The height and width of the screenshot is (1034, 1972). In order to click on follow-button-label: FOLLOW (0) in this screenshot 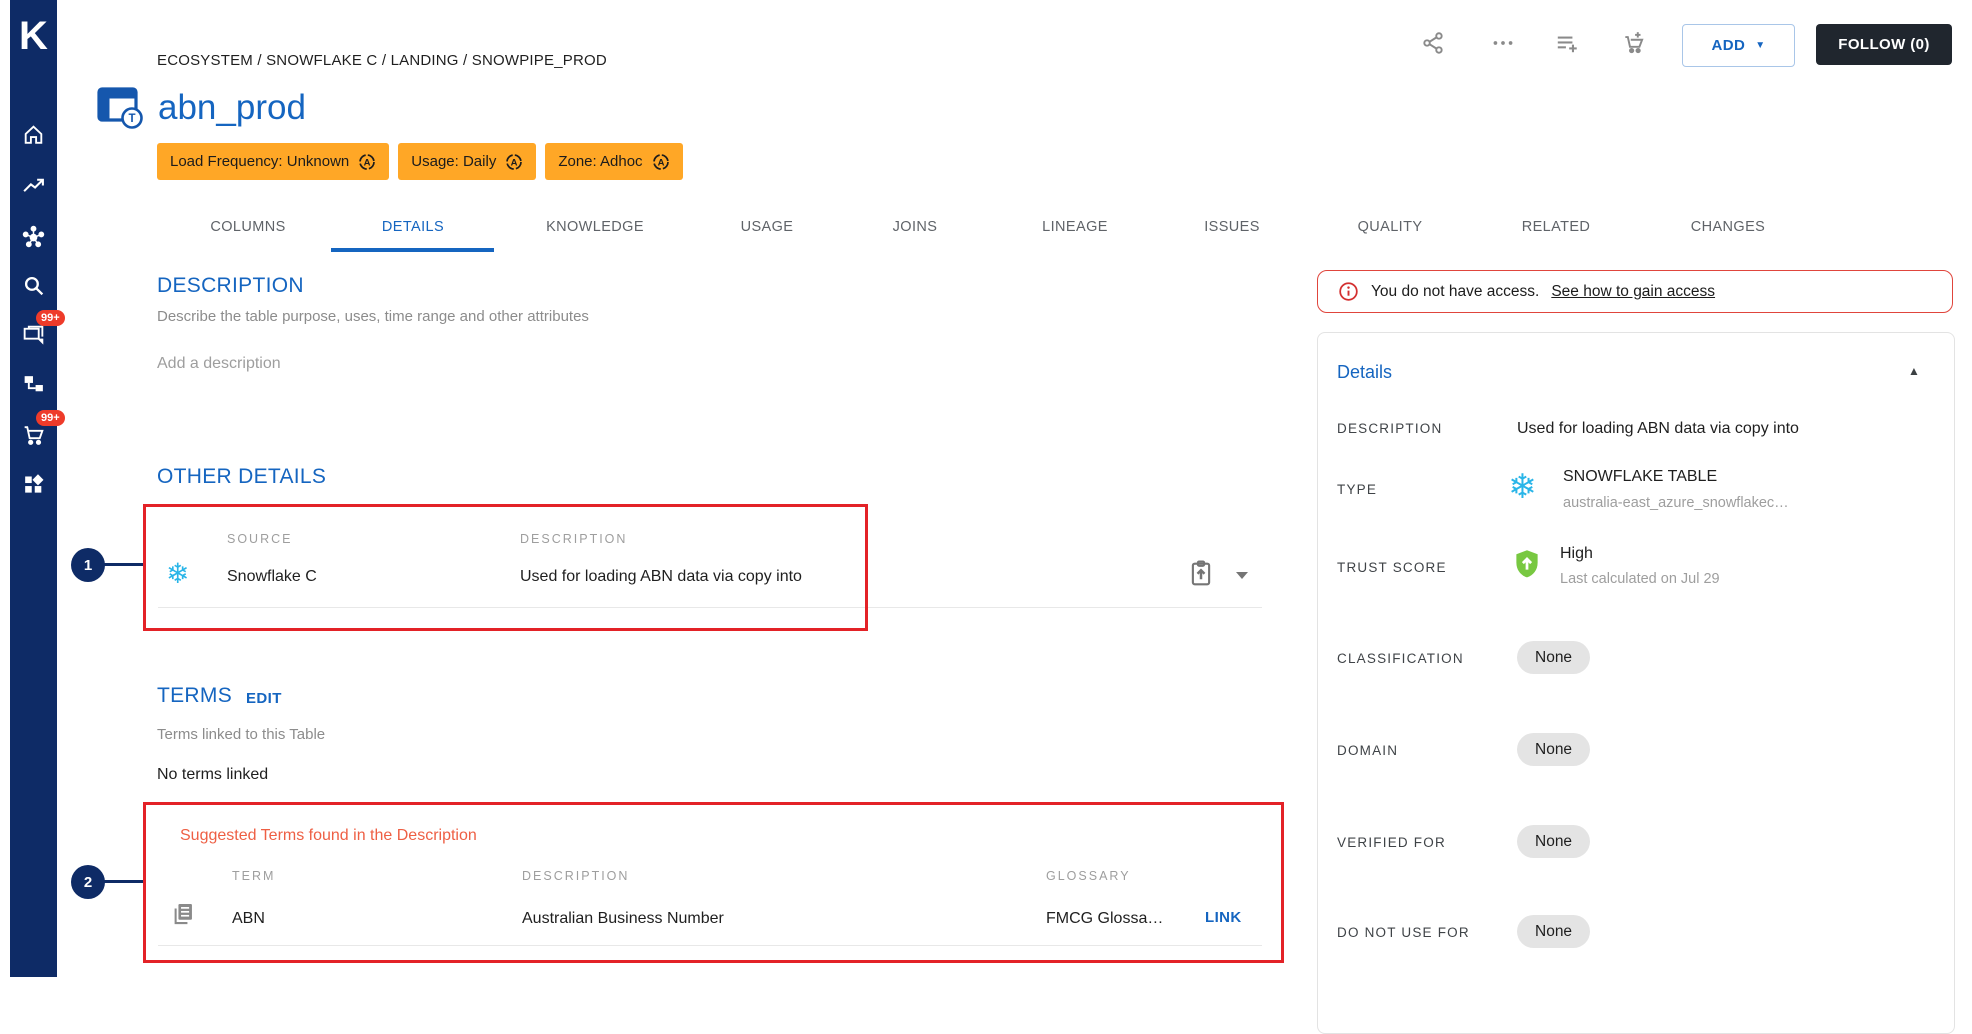, I will do `click(1884, 44)`.